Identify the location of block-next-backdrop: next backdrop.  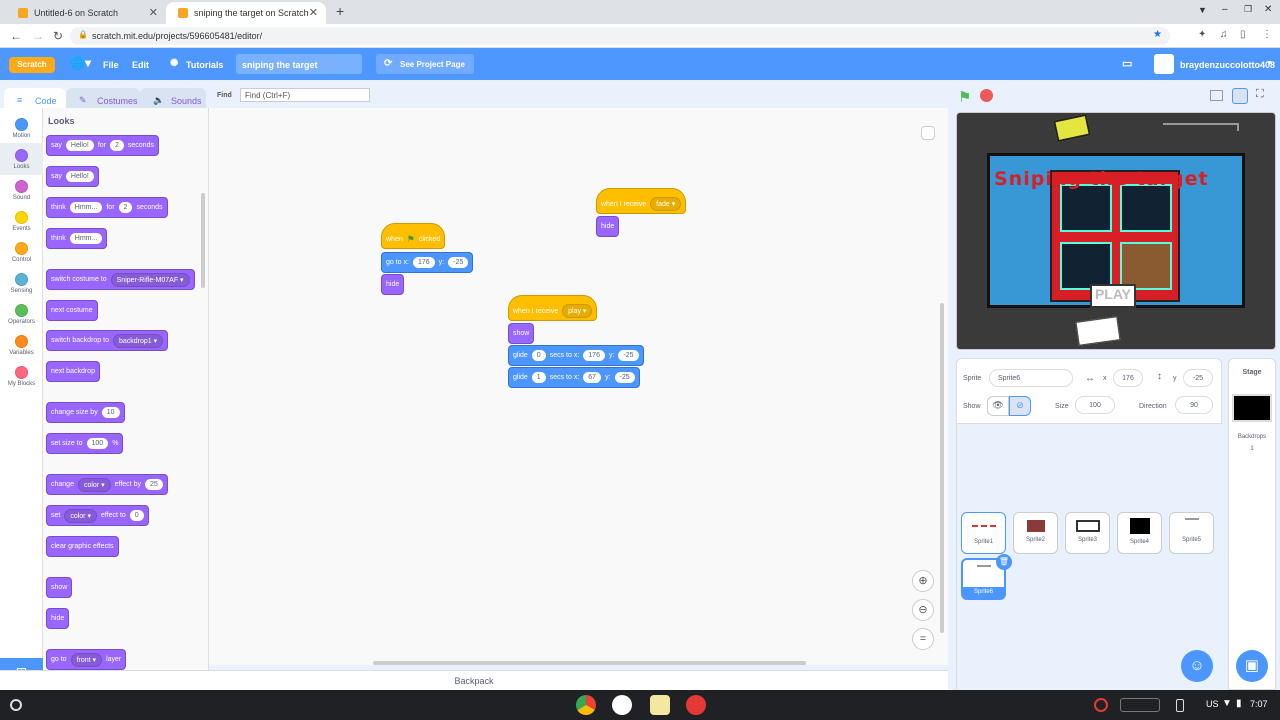
(73, 371).